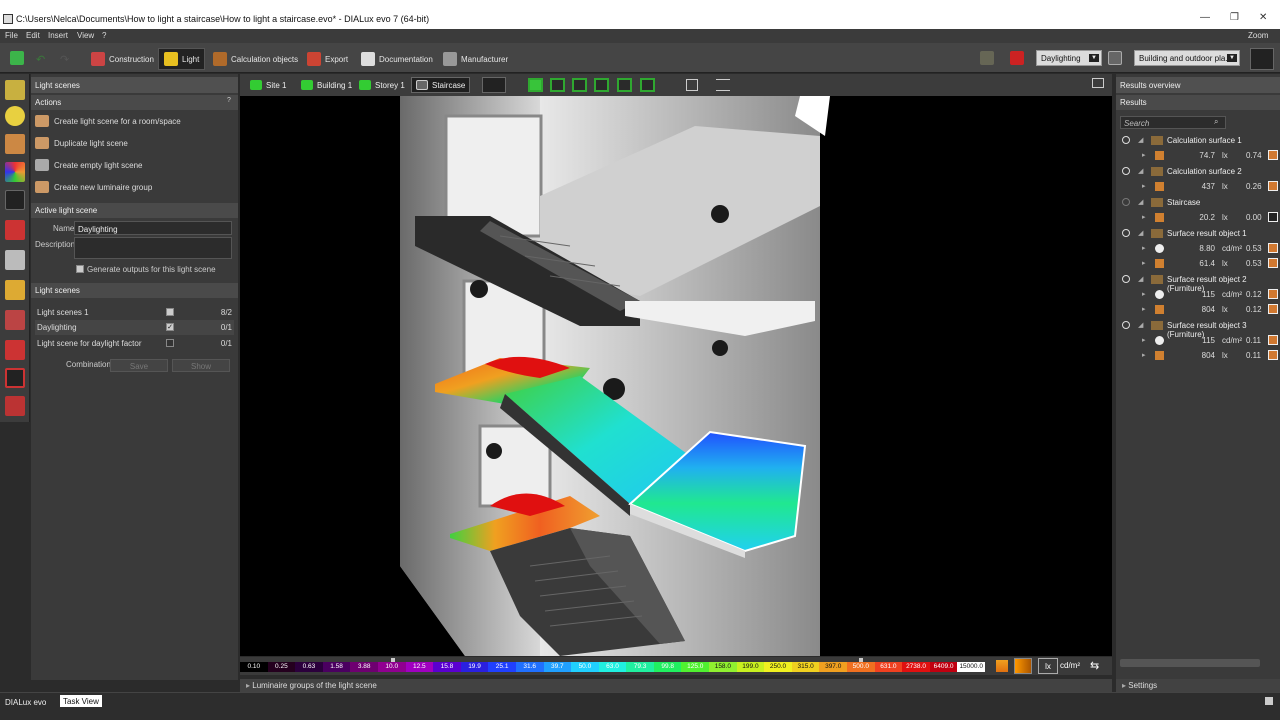  Describe the element at coordinates (1069, 58) in the screenshot. I see `light-scene-select: Daylighting` at that location.